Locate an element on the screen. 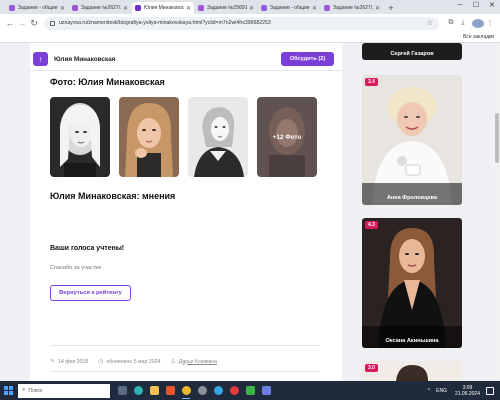  menu-kebab-icon: ⋮ is located at coordinates (490, 23).